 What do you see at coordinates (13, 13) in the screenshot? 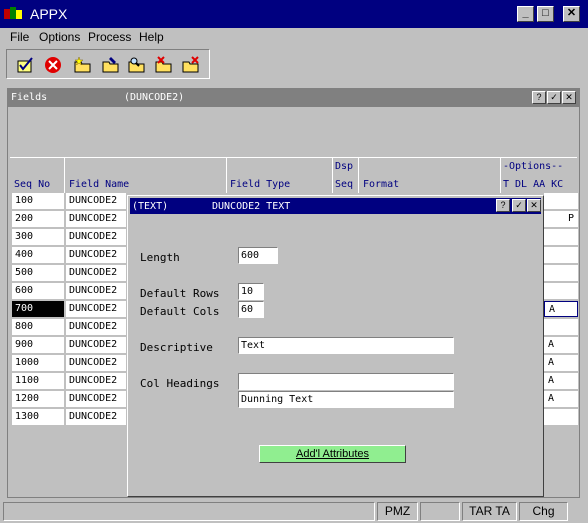
I see `appx-logo-icon` at bounding box center [13, 13].